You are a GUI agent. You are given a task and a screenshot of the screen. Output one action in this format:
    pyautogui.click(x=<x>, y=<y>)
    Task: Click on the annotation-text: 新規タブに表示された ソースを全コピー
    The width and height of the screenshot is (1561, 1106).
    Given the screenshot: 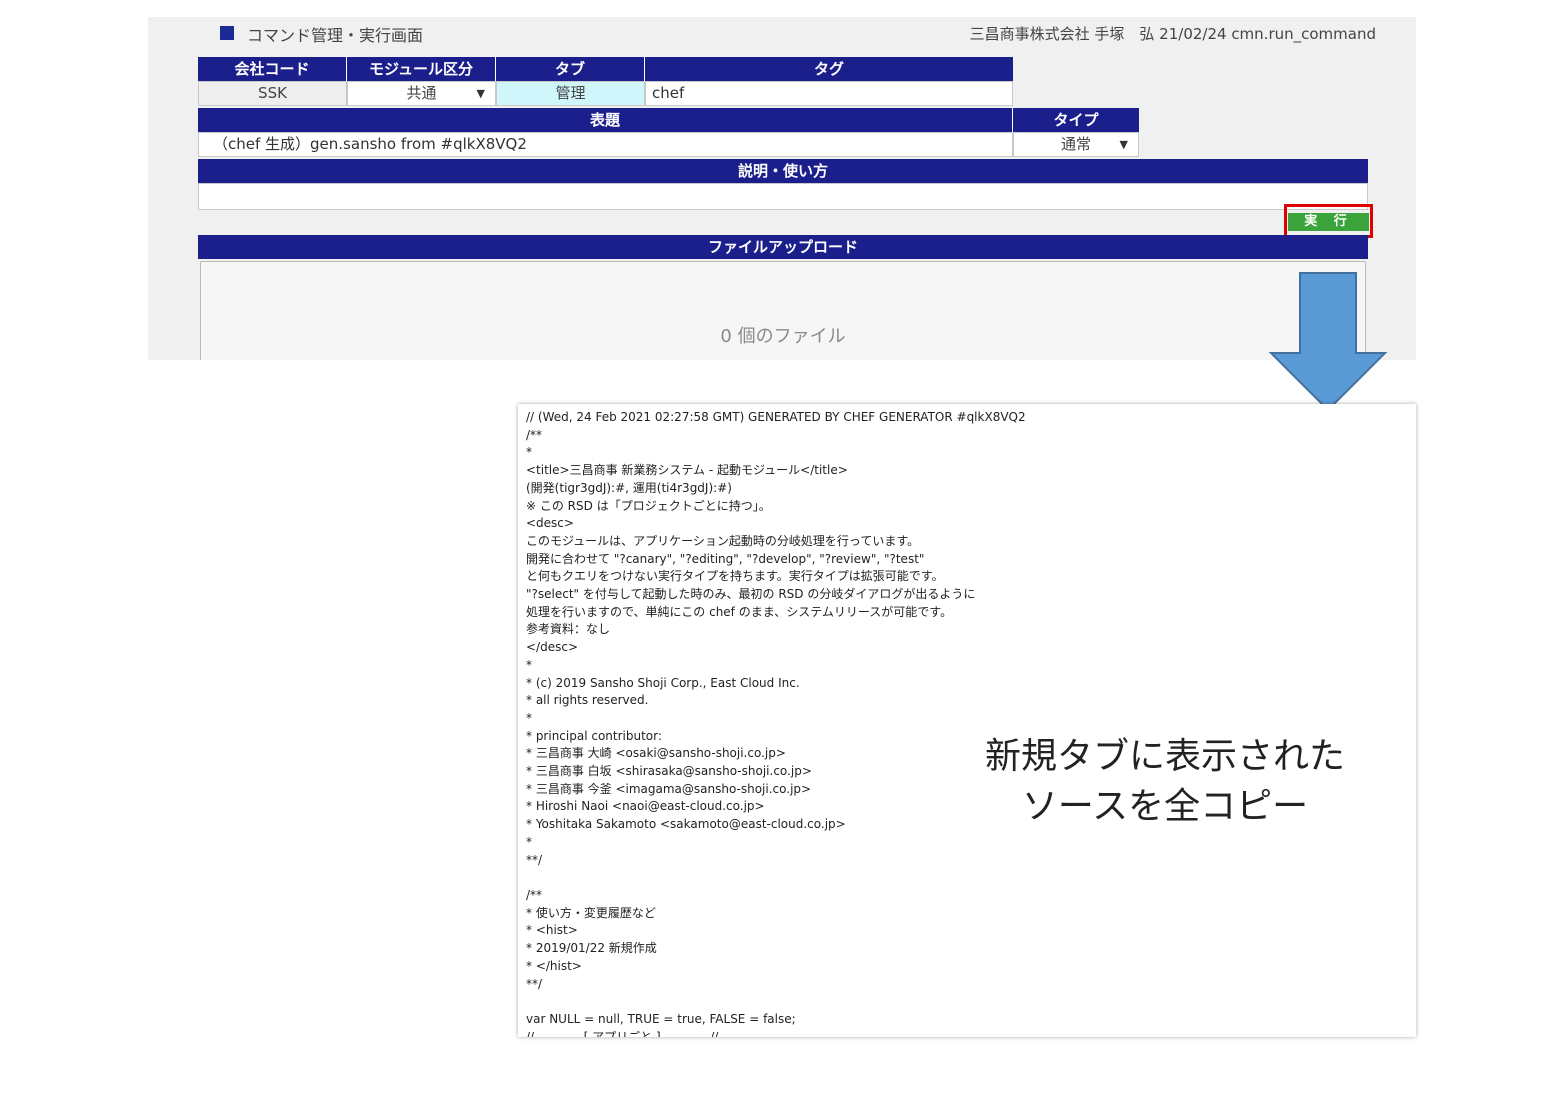 What is the action you would take?
    pyautogui.click(x=1165, y=782)
    